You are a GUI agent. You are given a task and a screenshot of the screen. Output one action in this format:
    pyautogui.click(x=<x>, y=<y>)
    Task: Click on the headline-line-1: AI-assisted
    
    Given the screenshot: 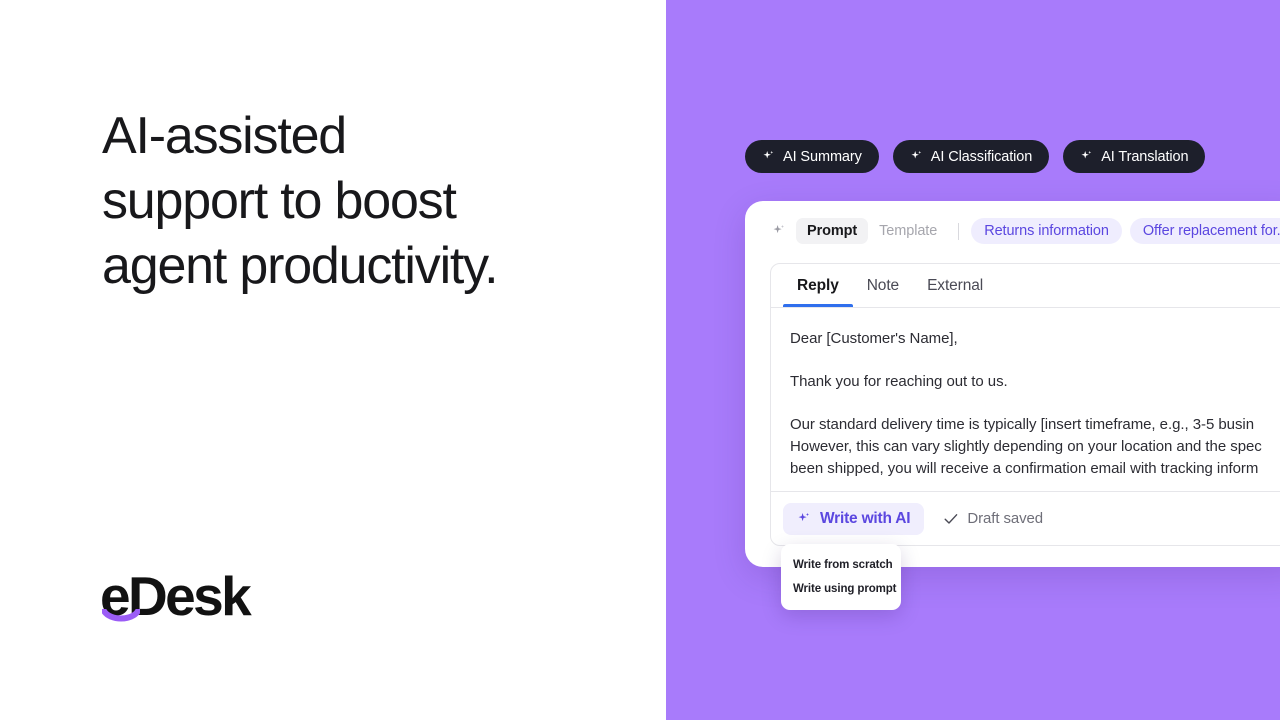 What is the action you would take?
    pyautogui.click(x=224, y=136)
    